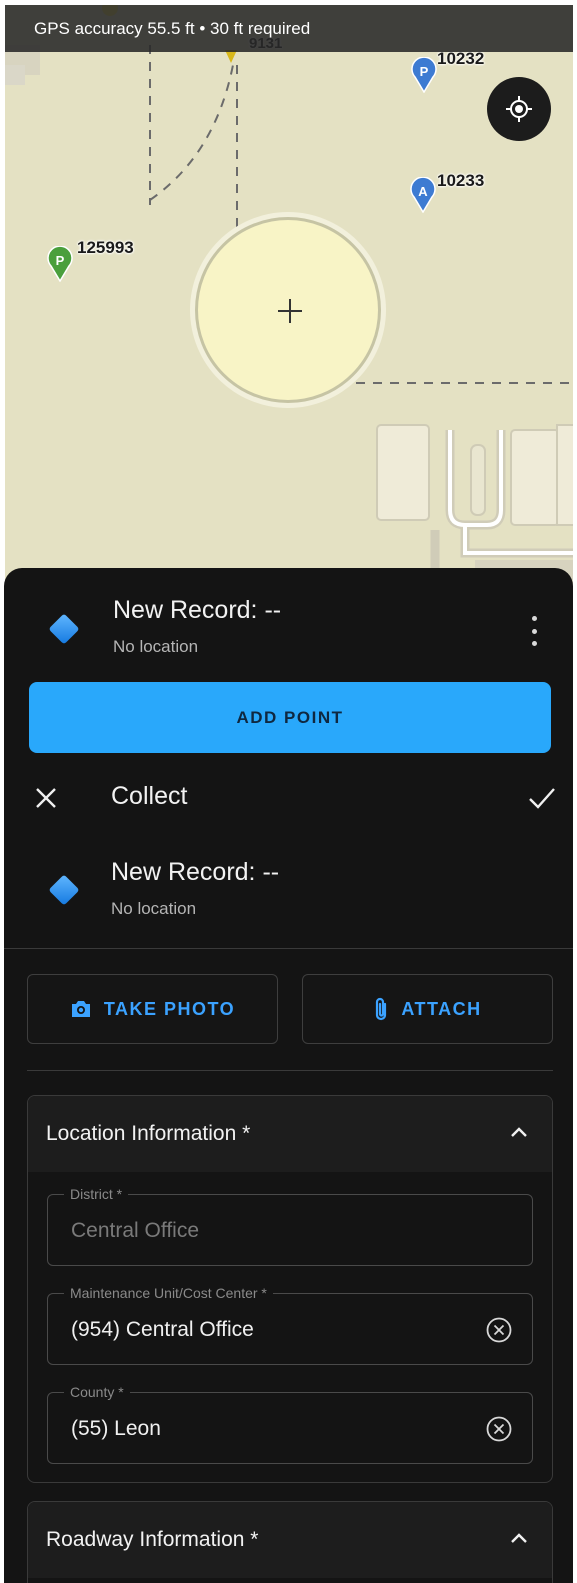  I want to click on district-field: District * Central Office, so click(290, 1225).